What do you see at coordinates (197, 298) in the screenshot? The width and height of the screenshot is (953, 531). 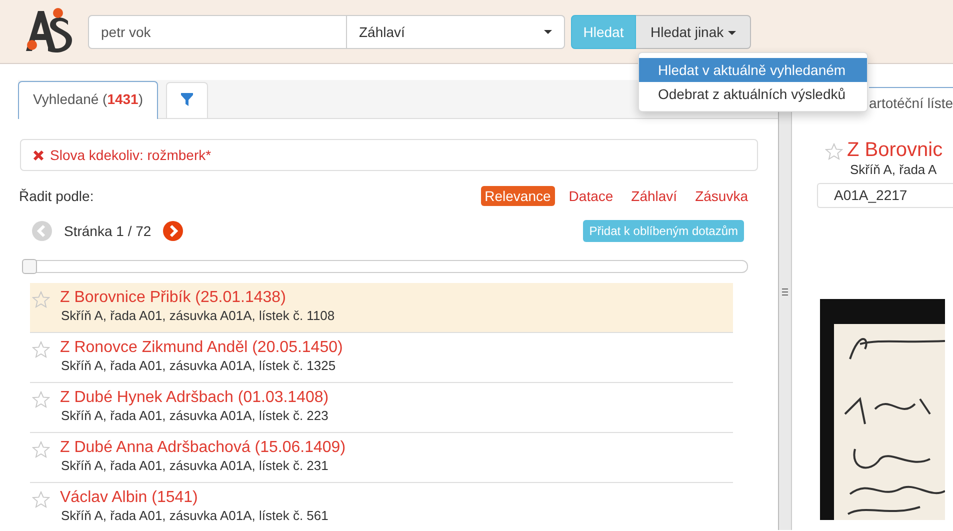 I see `result-title: Z Borovnice Přibík (25.01.1438)` at bounding box center [197, 298].